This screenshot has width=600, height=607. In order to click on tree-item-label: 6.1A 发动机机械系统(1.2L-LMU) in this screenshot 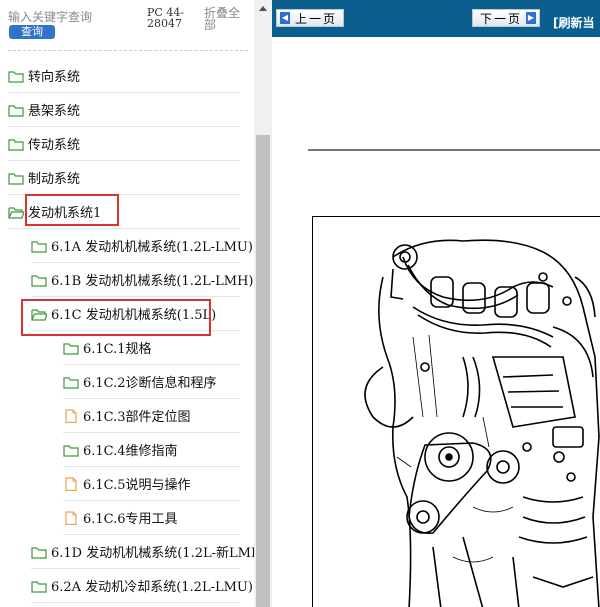, I will do `click(152, 247)`.